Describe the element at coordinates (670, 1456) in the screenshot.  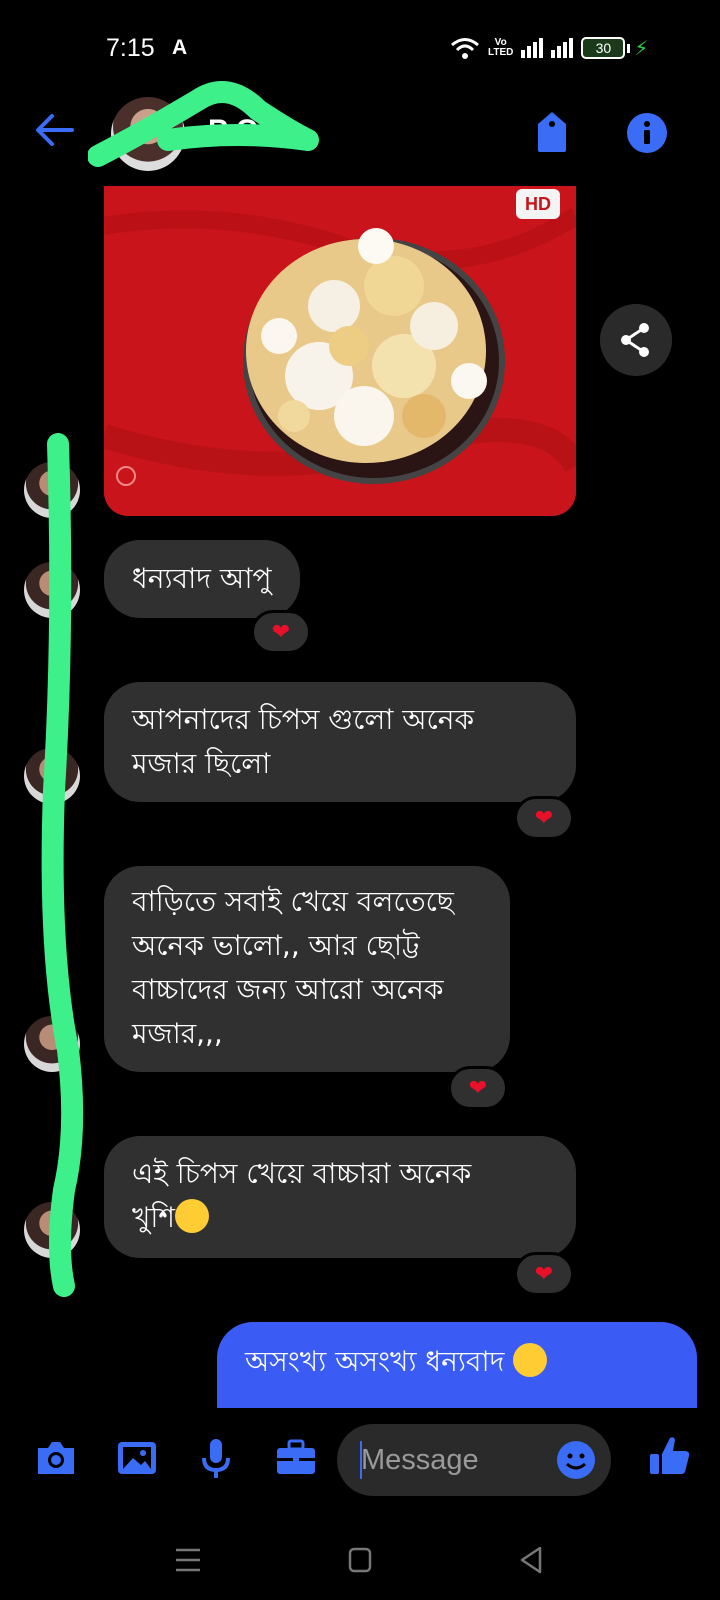
I see `thumbs-up-icon` at that location.